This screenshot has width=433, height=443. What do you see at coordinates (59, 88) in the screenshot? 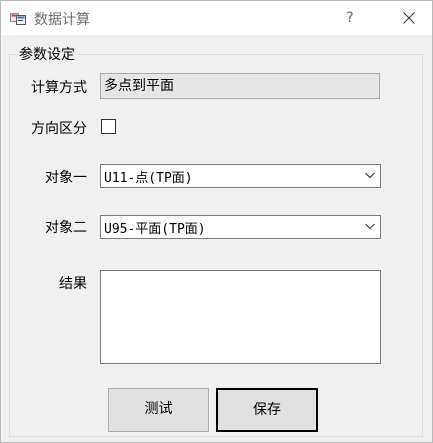
I see `calc-method-label: 计算方式` at bounding box center [59, 88].